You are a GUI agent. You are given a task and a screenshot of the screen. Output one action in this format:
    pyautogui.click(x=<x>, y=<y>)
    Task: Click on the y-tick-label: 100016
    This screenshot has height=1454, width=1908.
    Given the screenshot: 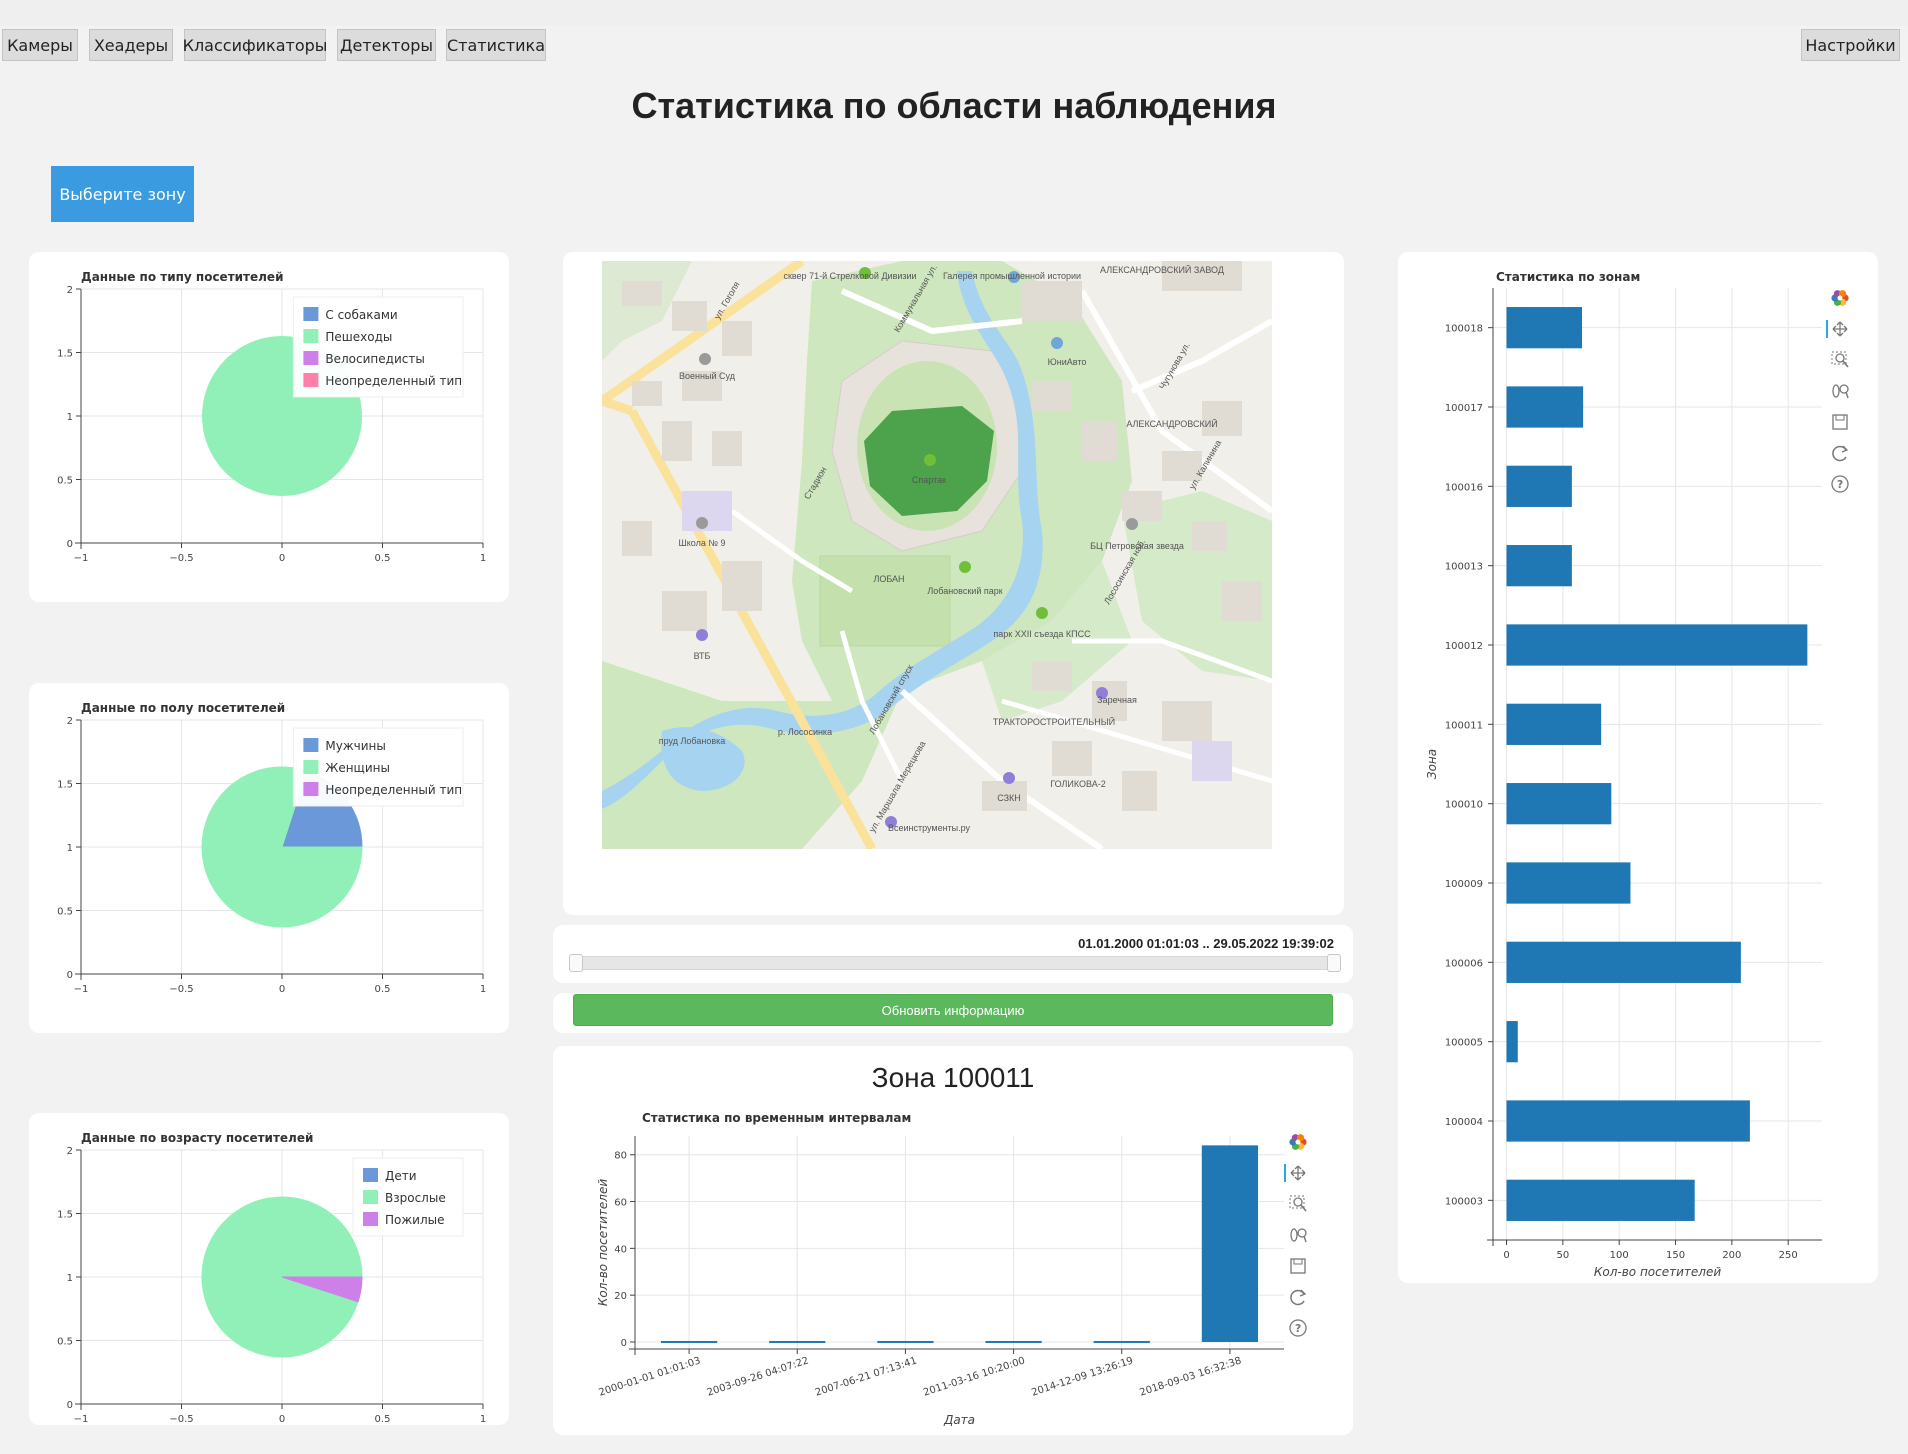 What is the action you would take?
    pyautogui.click(x=1464, y=487)
    